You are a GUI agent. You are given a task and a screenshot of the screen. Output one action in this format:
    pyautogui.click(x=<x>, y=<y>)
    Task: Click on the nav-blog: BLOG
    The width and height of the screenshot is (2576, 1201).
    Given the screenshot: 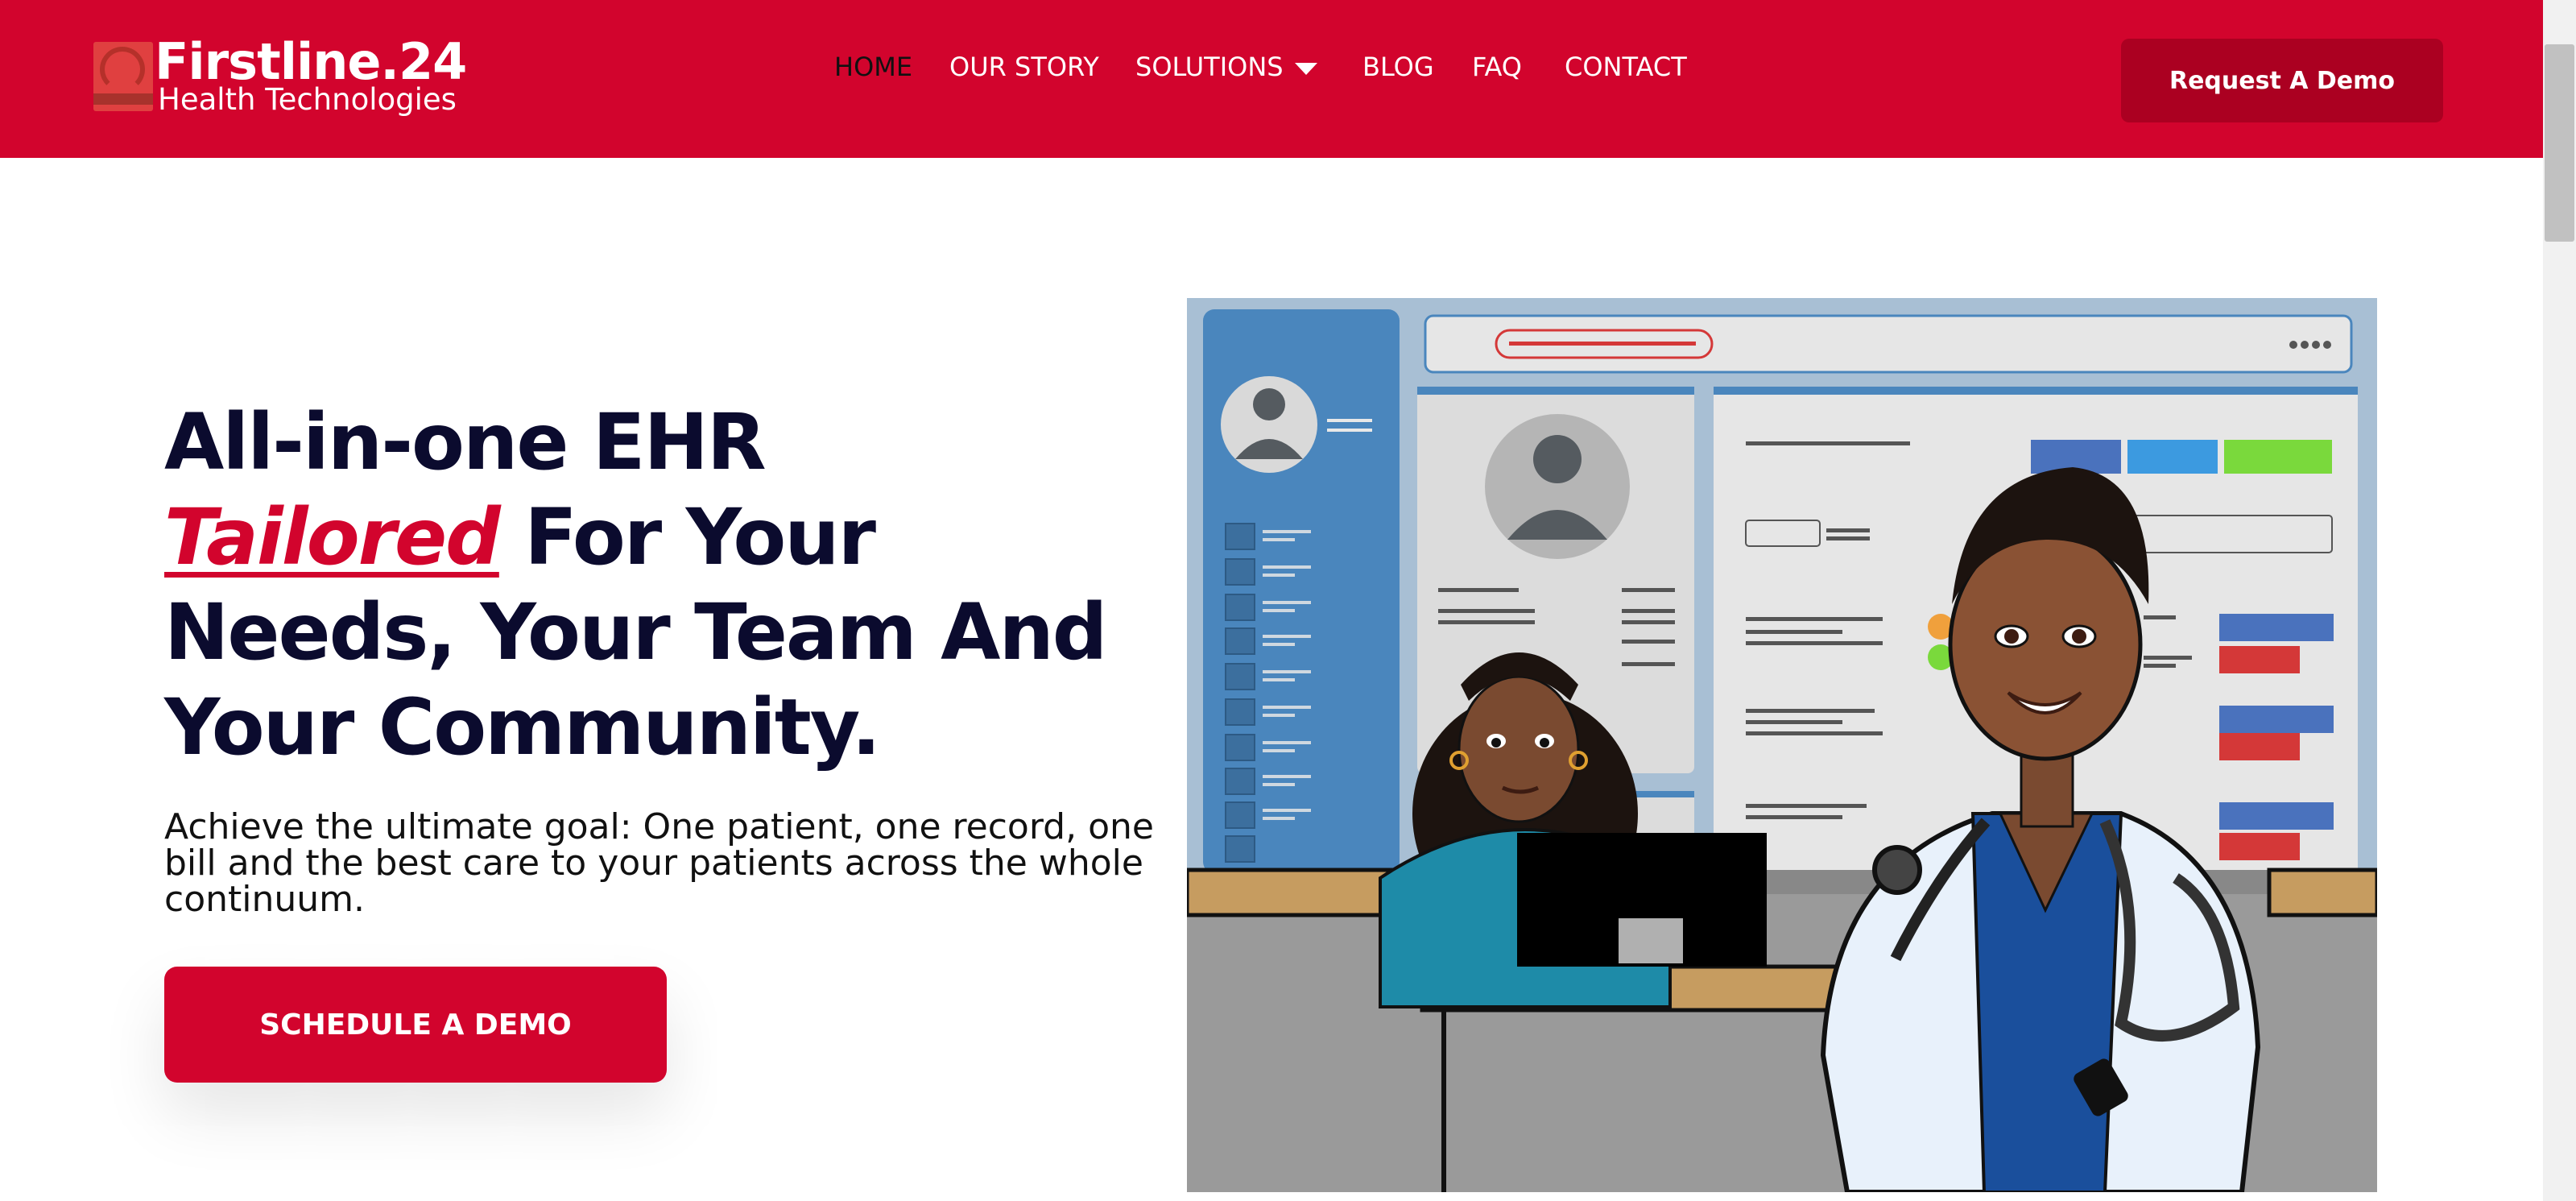 What is the action you would take?
    pyautogui.click(x=1398, y=67)
    